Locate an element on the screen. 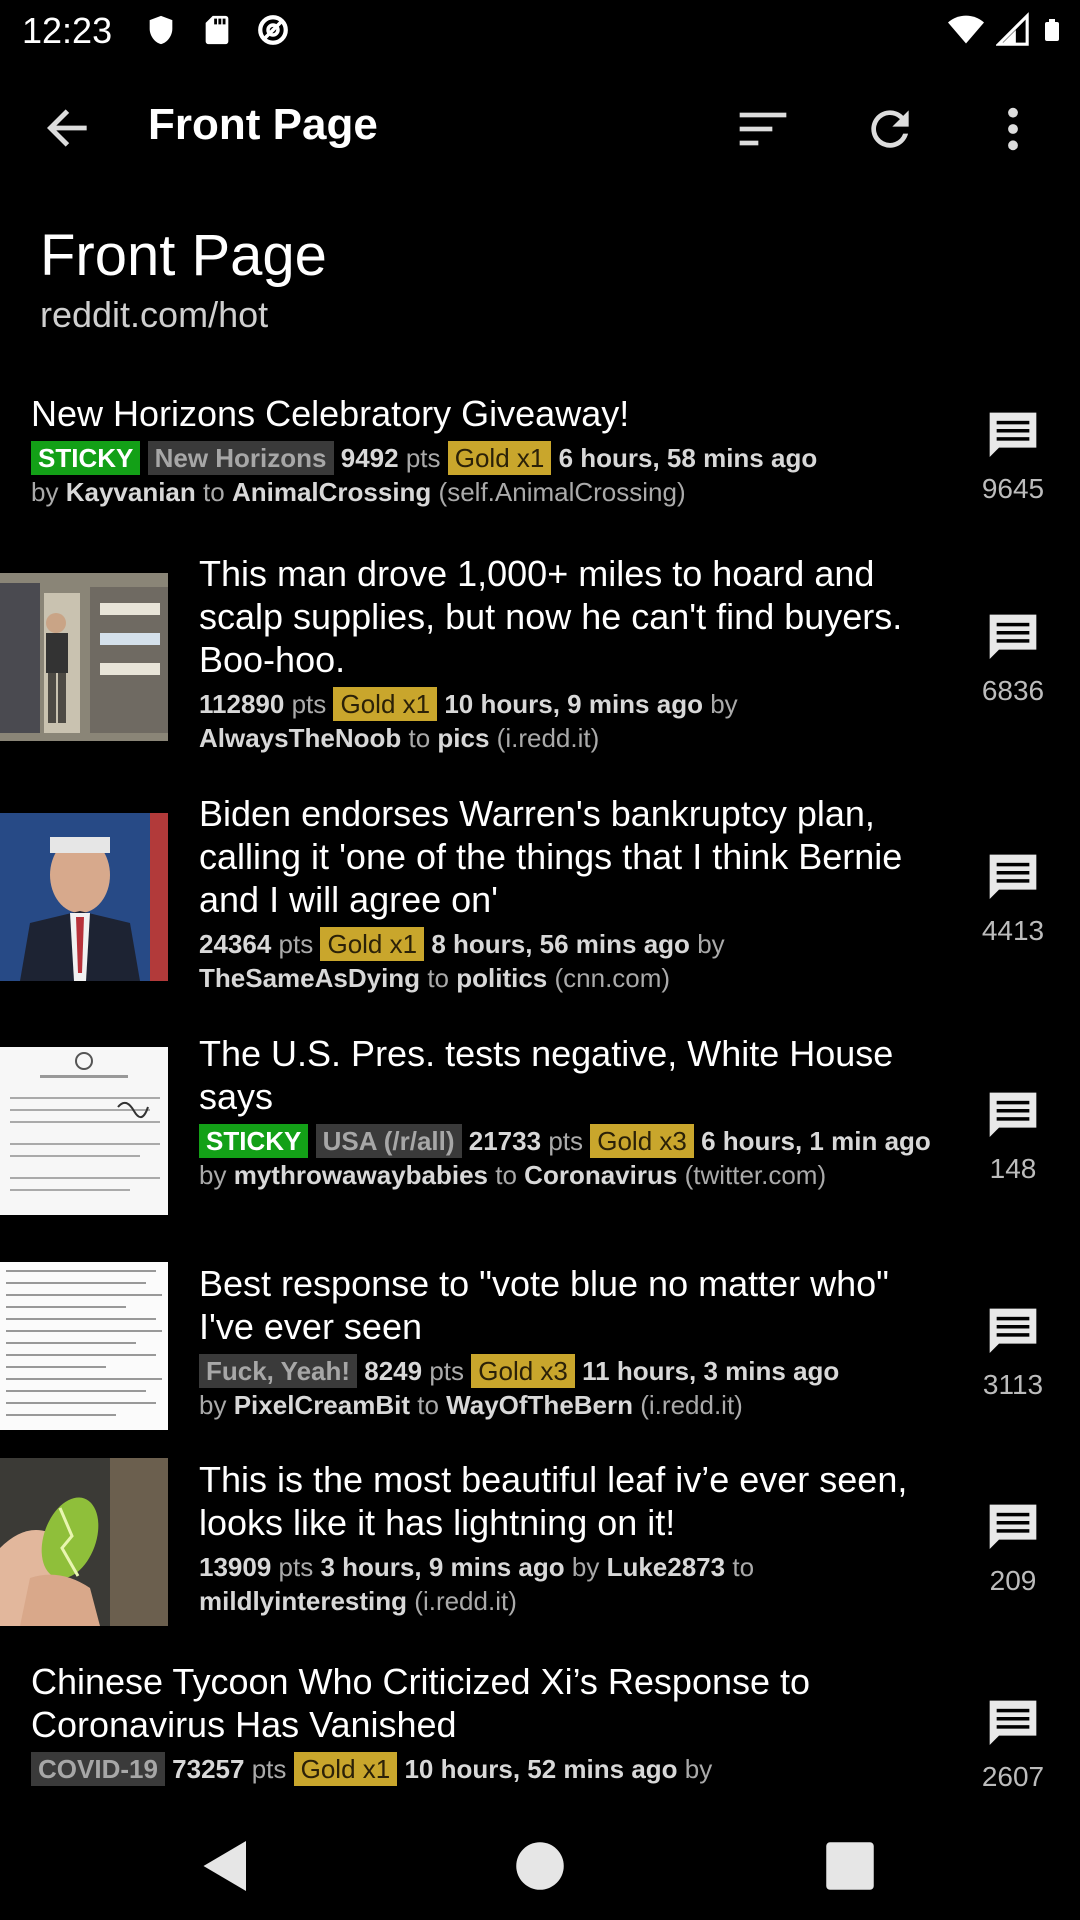 Image resolution: width=1080 pixels, height=1920 pixels. comments-button: 9645 is located at coordinates (1013, 456).